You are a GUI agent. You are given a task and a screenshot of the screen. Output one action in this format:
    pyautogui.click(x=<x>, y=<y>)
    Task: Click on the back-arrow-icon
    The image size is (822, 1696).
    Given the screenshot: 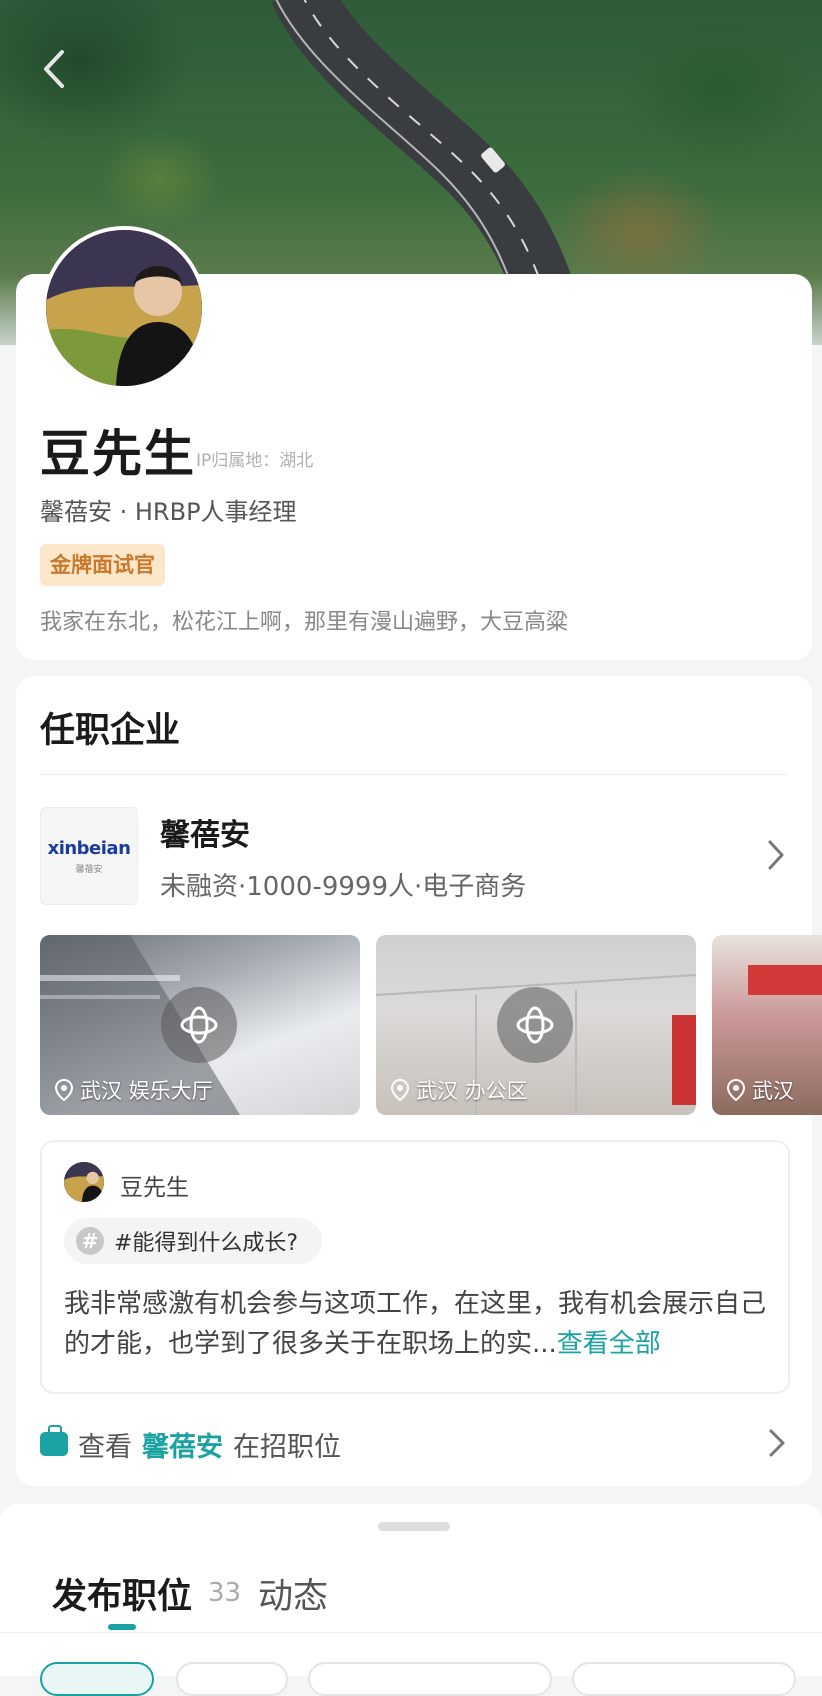 What is the action you would take?
    pyautogui.click(x=56, y=69)
    